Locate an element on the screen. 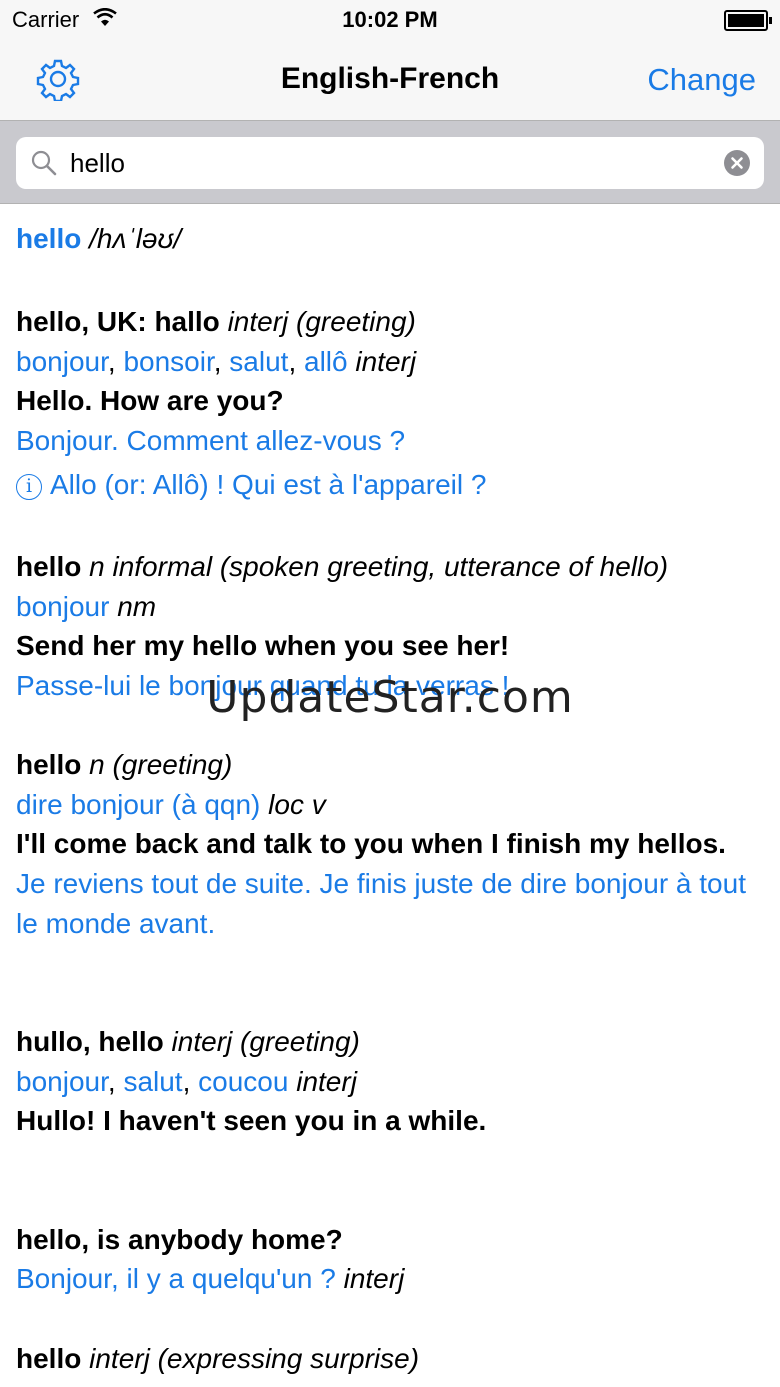 The image size is (780, 1387). entry-grammar: interj (expressing surprise) is located at coordinates (254, 1358).